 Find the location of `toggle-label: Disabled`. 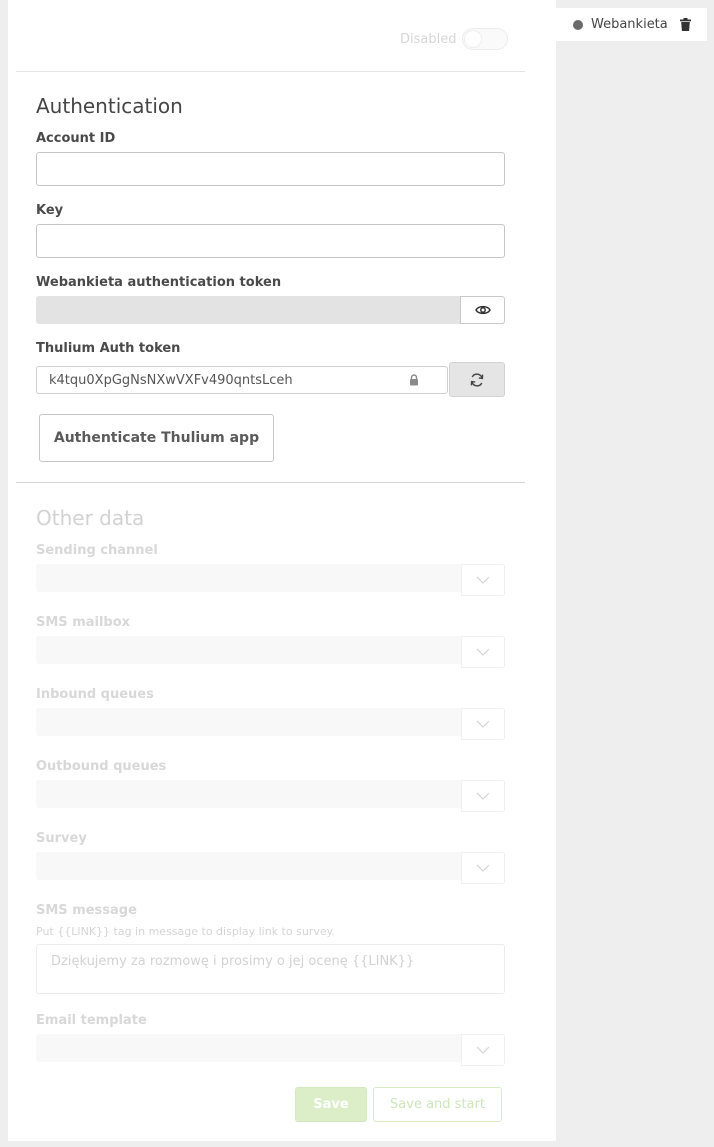

toggle-label: Disabled is located at coordinates (428, 39).